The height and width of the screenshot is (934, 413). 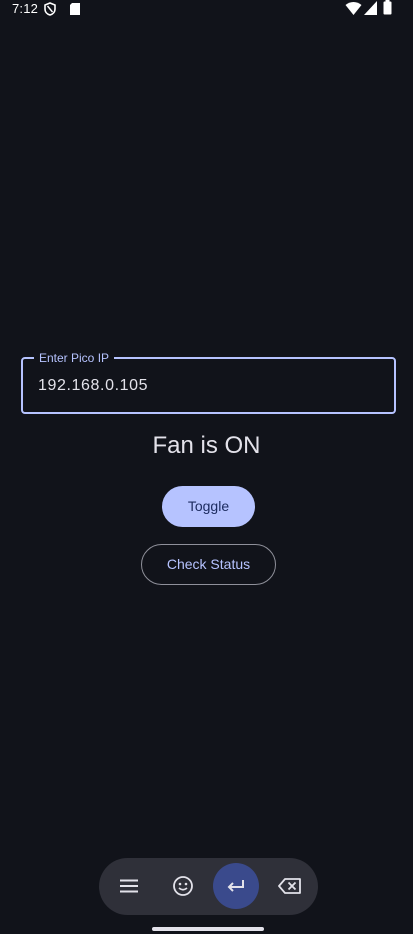 I want to click on enter-icon, so click(x=235, y=886).